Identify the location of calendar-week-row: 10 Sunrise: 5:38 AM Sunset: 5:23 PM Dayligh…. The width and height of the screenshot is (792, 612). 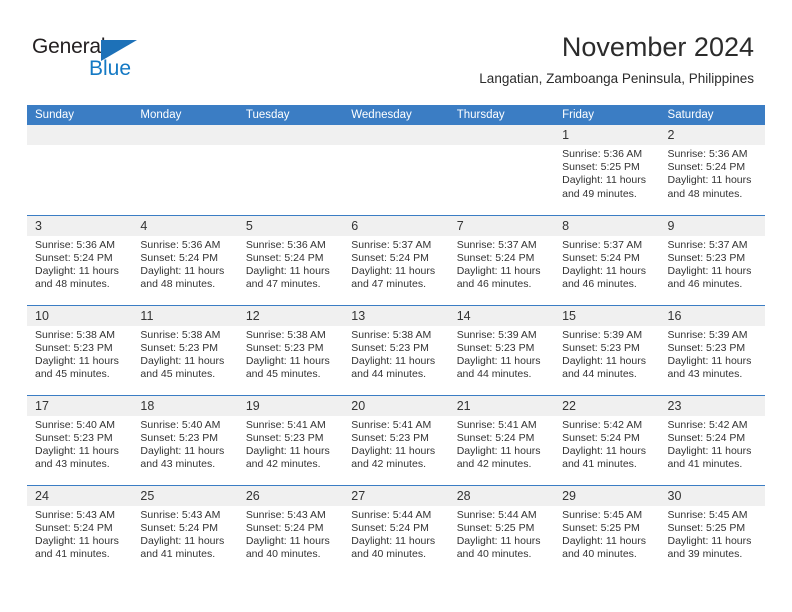
(396, 349).